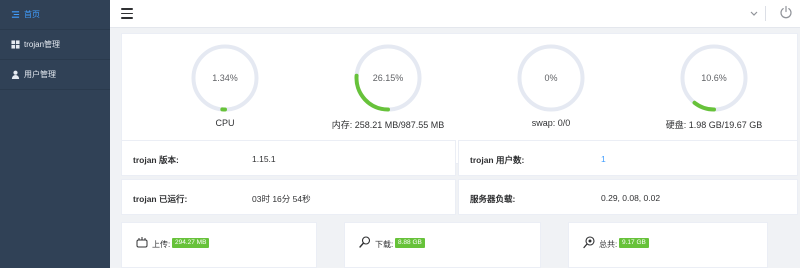 The image size is (800, 268). What do you see at coordinates (384, 244) in the screenshot?
I see `download-label: 下载:` at bounding box center [384, 244].